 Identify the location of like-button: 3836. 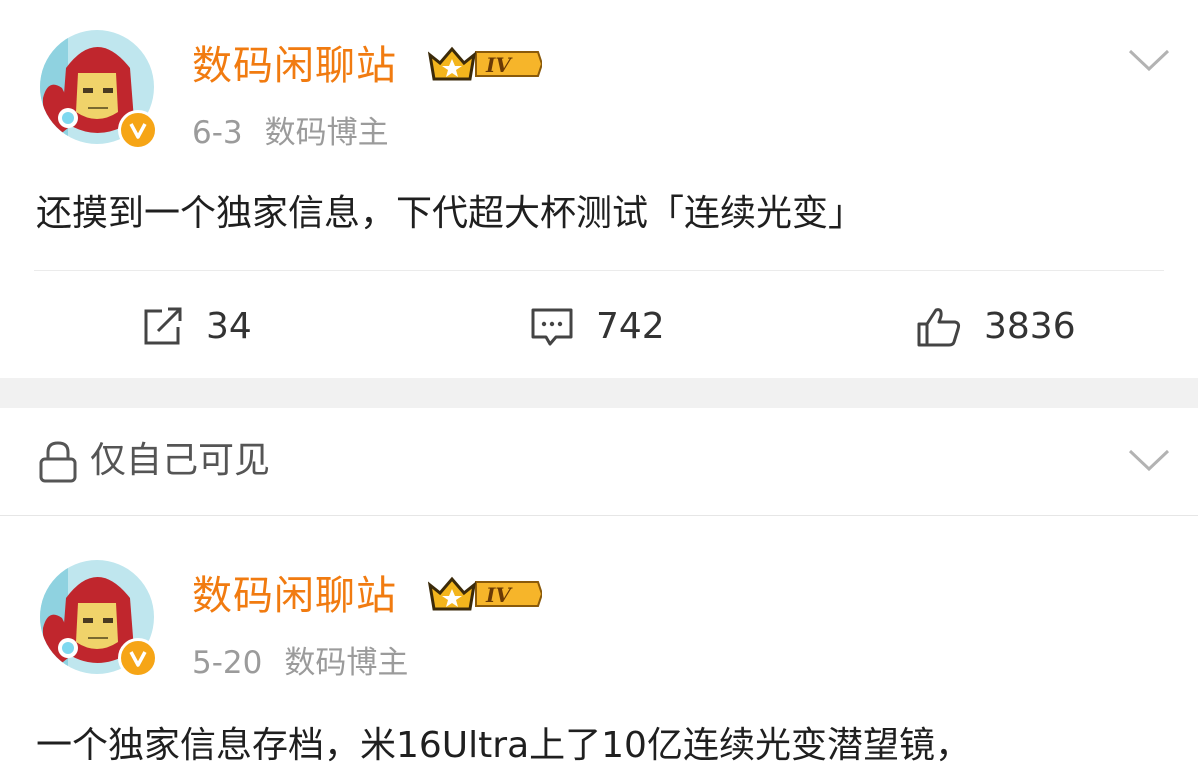
(996, 327).